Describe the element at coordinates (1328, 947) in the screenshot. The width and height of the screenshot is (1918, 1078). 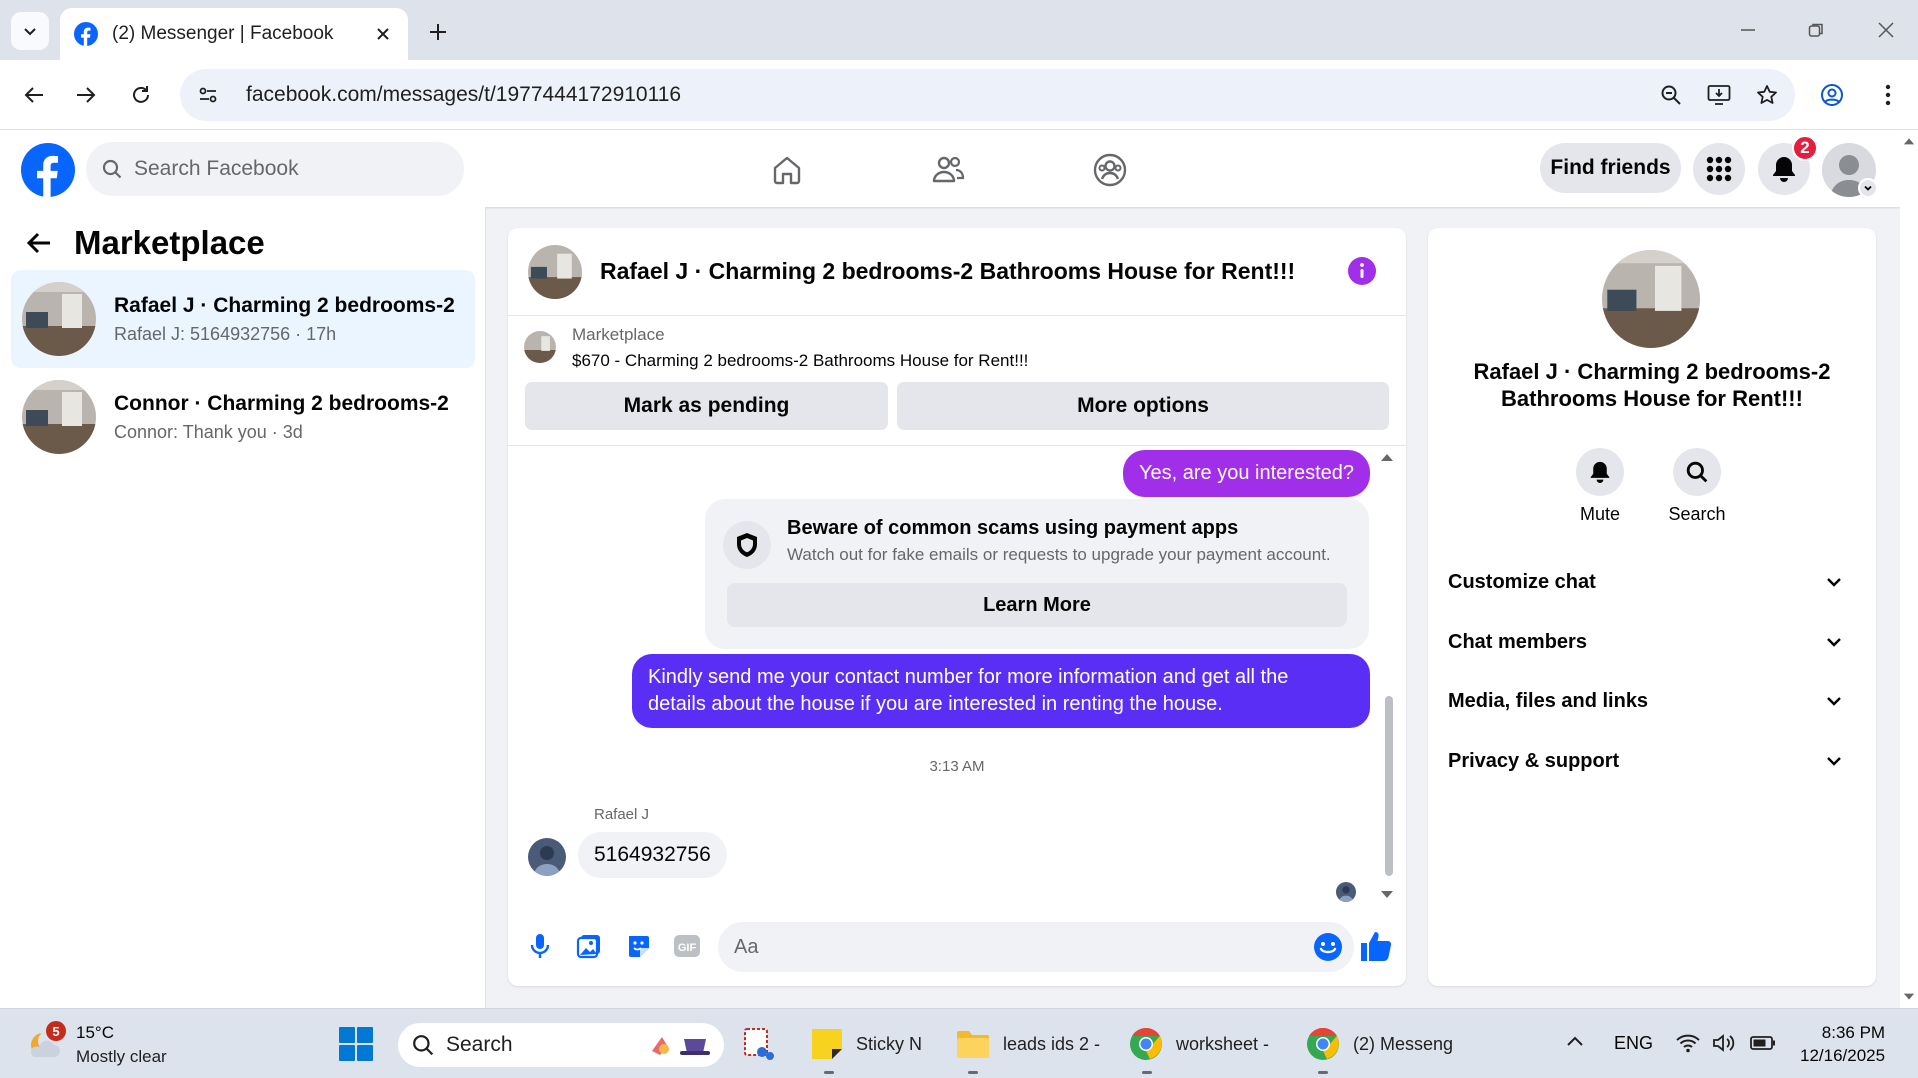
I see `emoji-icon` at that location.